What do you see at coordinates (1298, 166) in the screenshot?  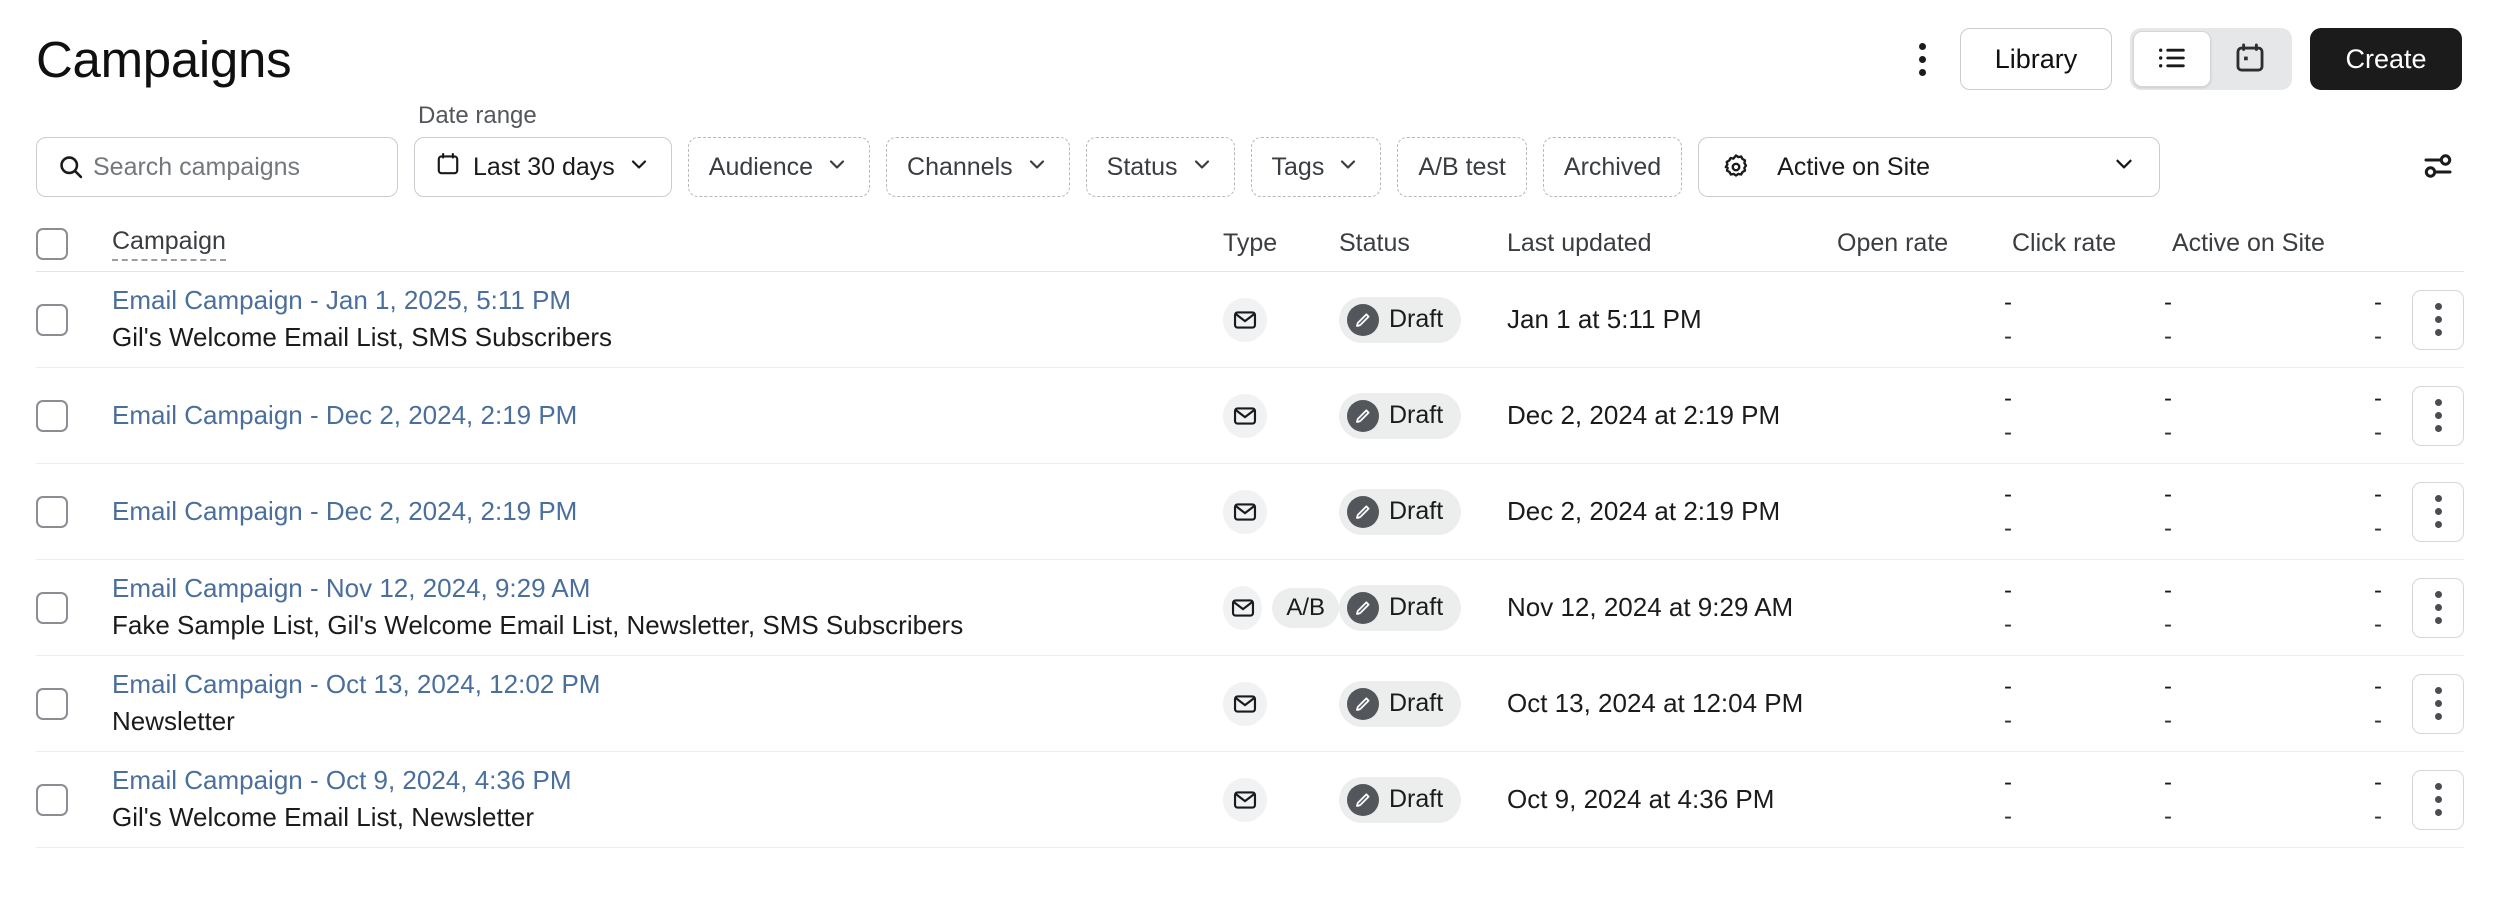 I see `tags-filter-label: Tags` at bounding box center [1298, 166].